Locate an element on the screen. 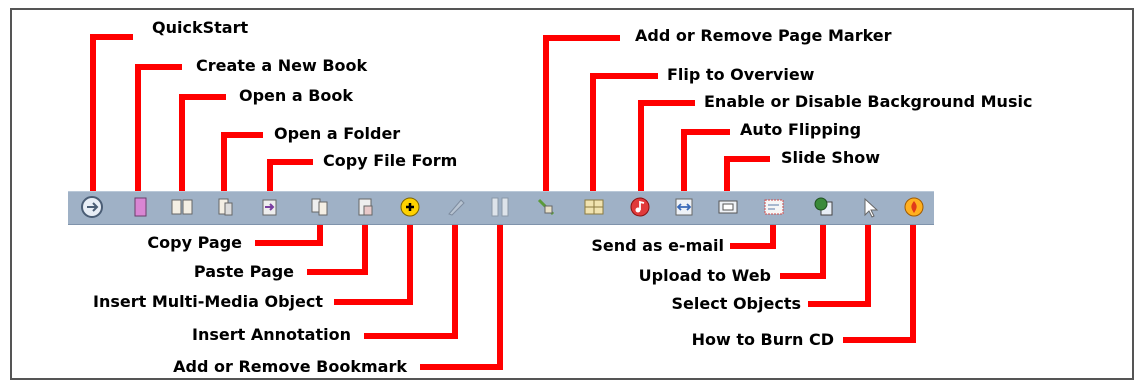 The height and width of the screenshot is (385, 1145). label-insert-annotation: Insert Annotation is located at coordinates (271, 334).